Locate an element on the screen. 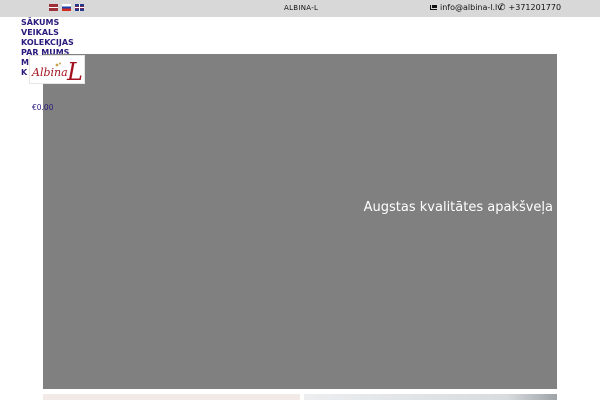 The width and height of the screenshot is (600, 400). russia-flag-icon is located at coordinates (66, 7).